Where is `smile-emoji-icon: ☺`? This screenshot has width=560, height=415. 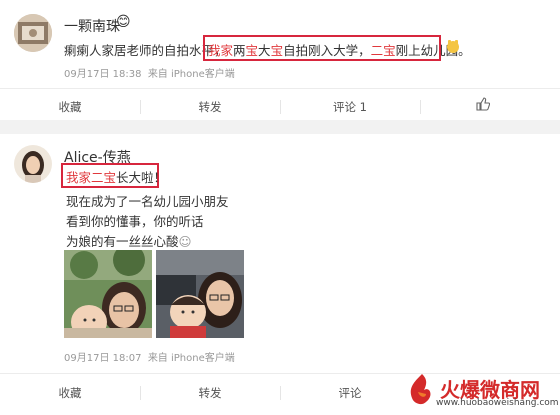
smile-emoji-icon: ☺ is located at coordinates (185, 241).